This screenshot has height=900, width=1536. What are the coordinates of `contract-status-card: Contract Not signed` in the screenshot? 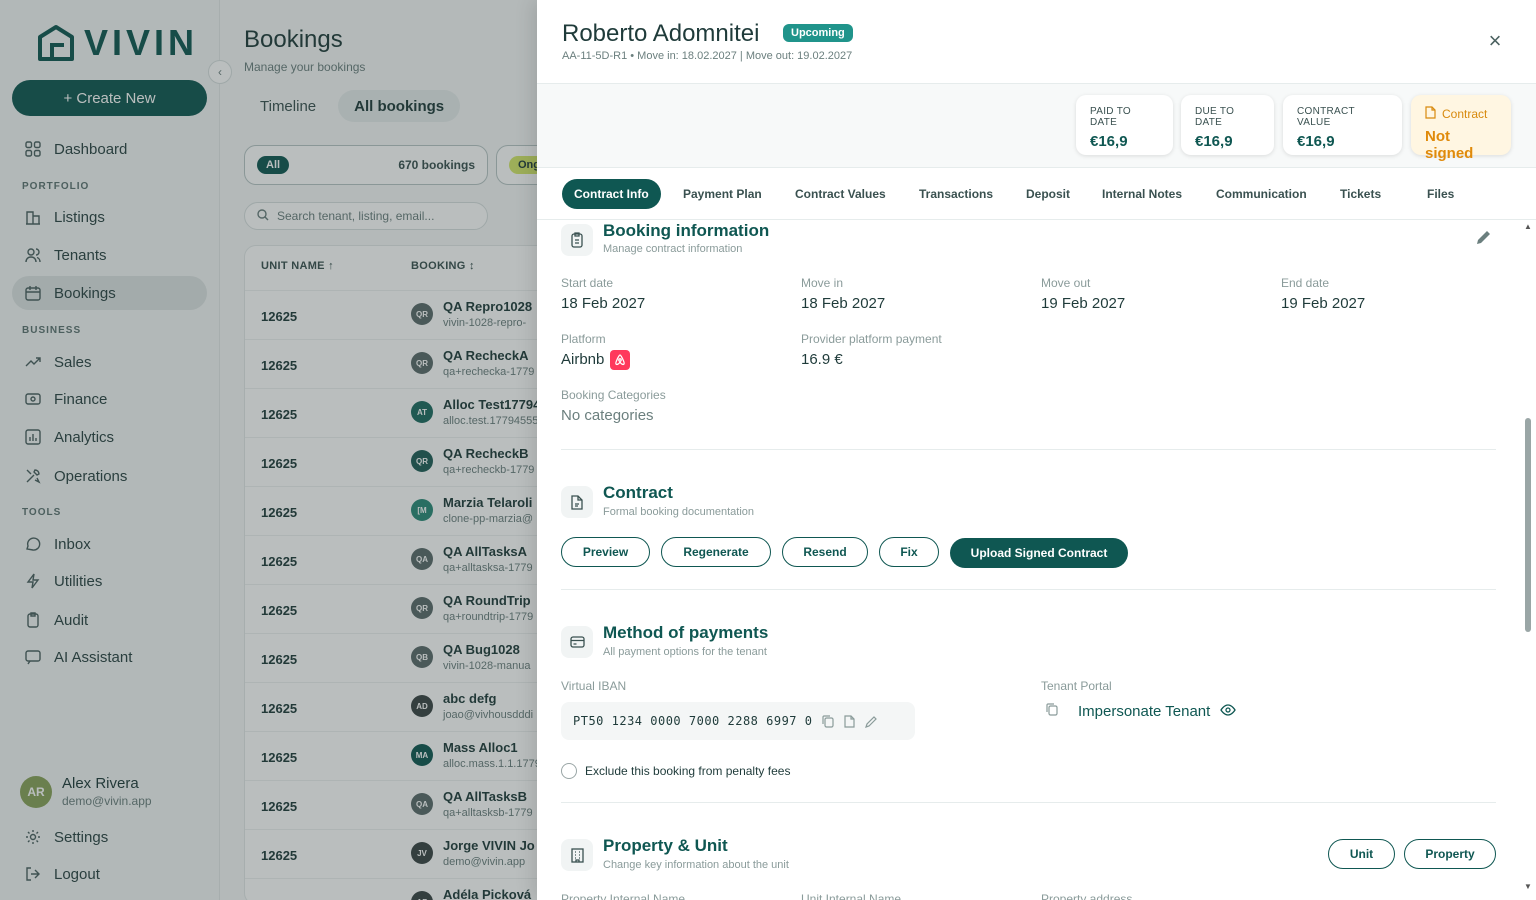 It's located at (1461, 128).